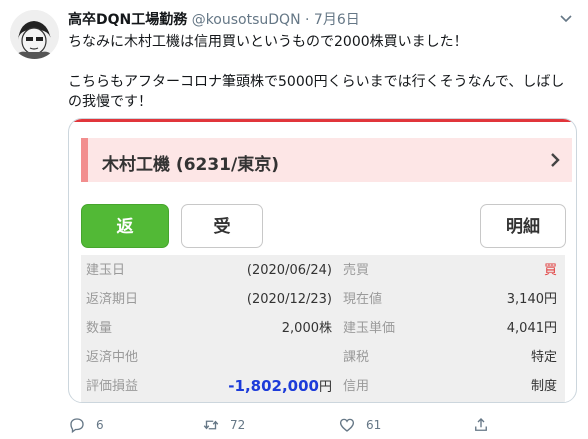 This screenshot has height=439, width=588. I want to click on value-unrealized-pl: -1,802,000円, so click(266, 386).